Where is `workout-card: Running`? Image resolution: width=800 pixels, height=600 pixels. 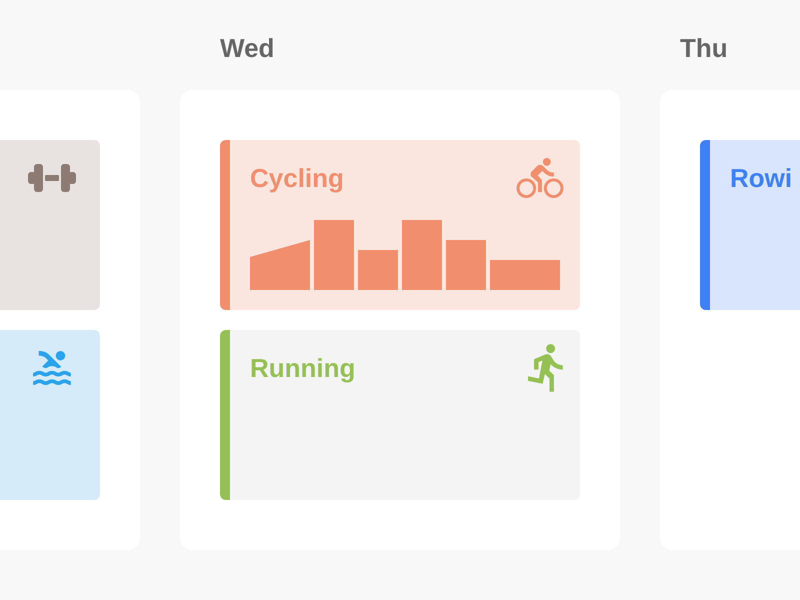
workout-card: Running is located at coordinates (400, 415).